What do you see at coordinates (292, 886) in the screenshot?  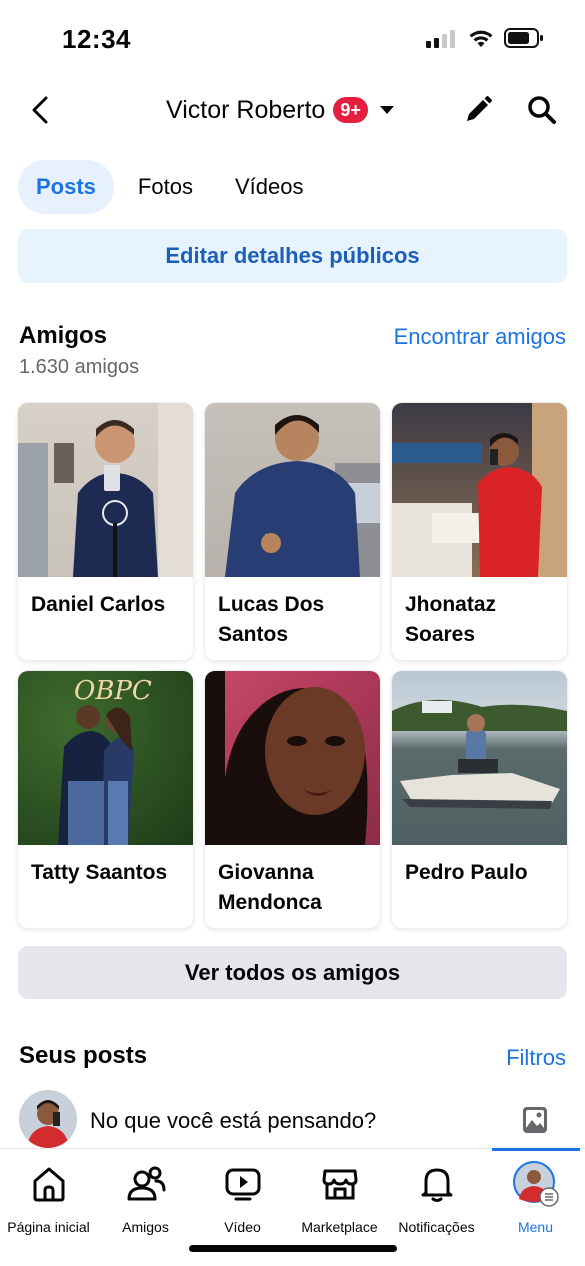 I see `friend-name: Giovanna Mendonca` at bounding box center [292, 886].